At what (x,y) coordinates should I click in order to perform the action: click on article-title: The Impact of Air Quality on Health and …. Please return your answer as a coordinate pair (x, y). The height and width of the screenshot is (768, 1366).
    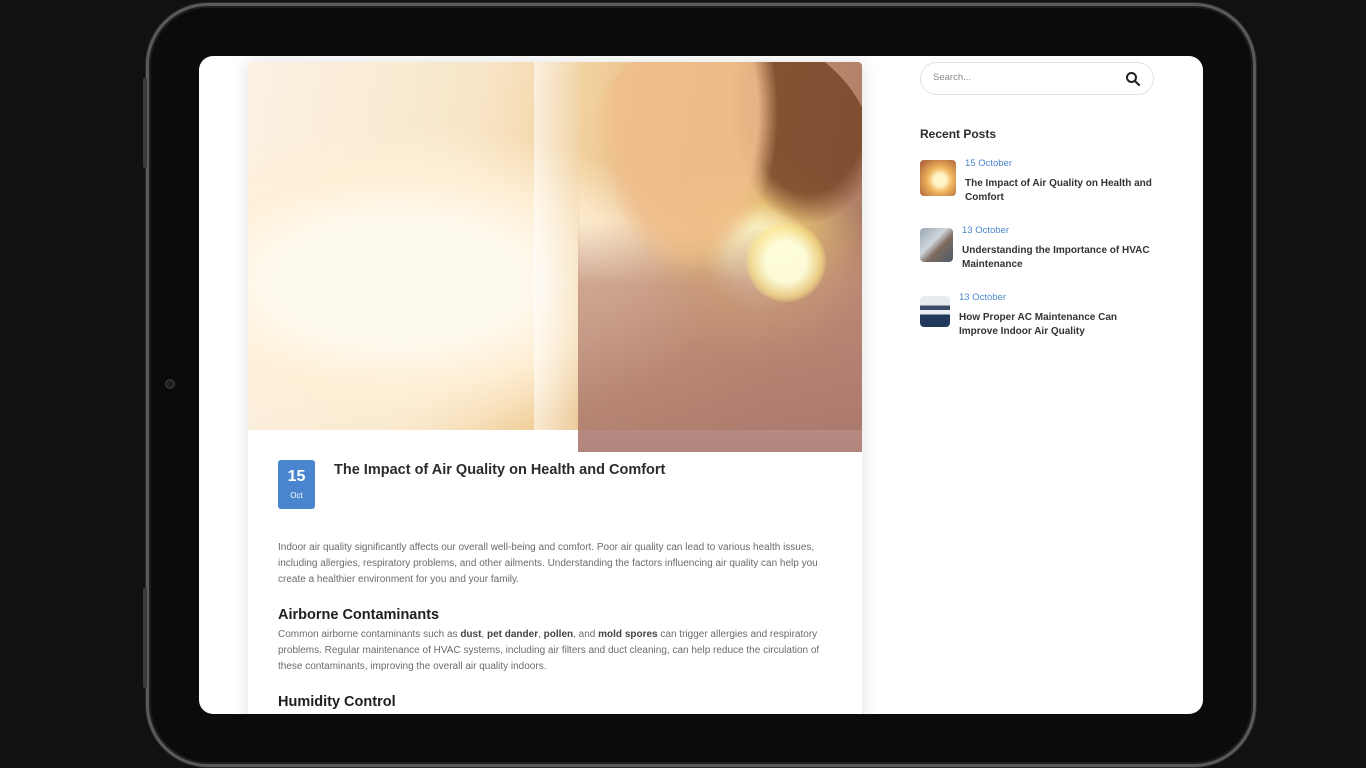
    Looking at the image, I should click on (500, 470).